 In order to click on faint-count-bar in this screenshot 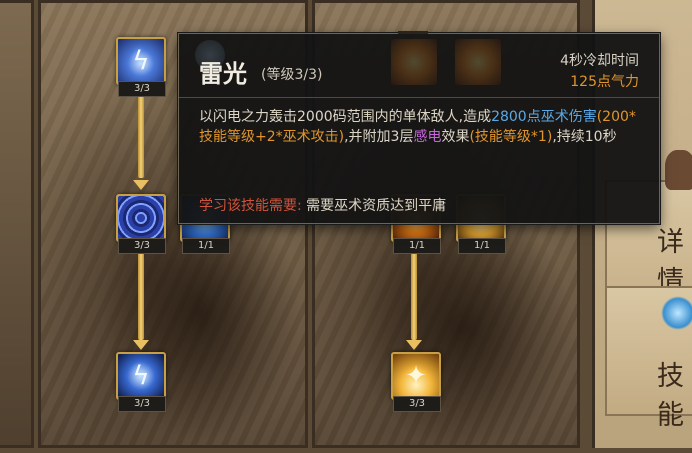, I will do `click(413, 32)`.